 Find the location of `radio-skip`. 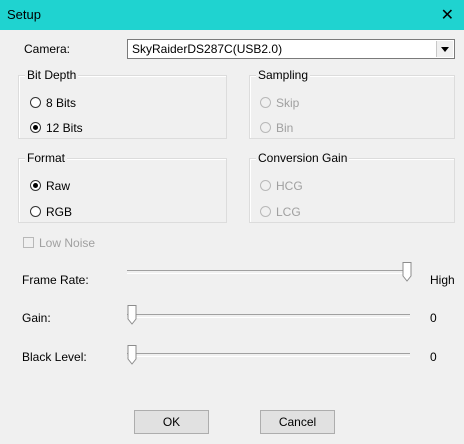

radio-skip is located at coordinates (265, 102).